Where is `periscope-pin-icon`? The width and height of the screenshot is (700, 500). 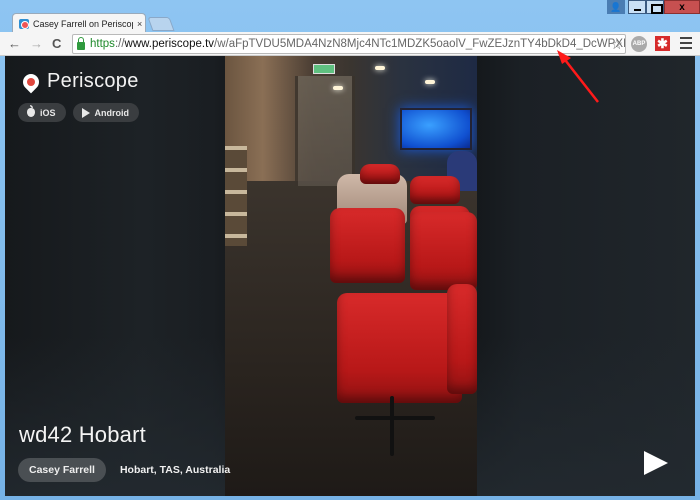
periscope-pin-icon is located at coordinates (31, 81).